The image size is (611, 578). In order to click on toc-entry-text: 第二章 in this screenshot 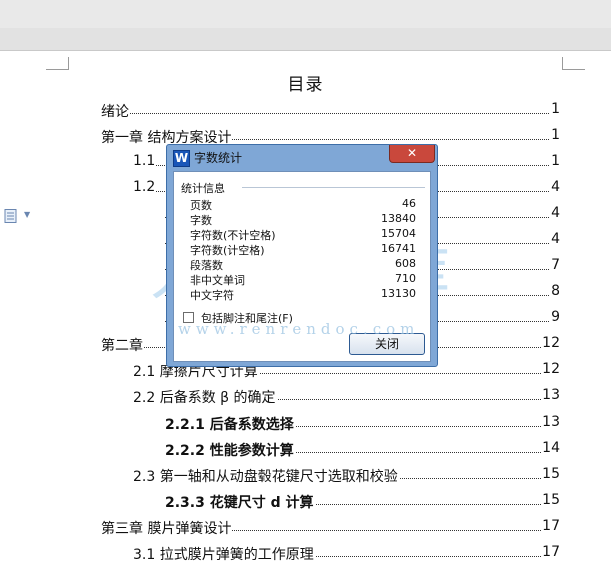, I will do `click(122, 345)`.